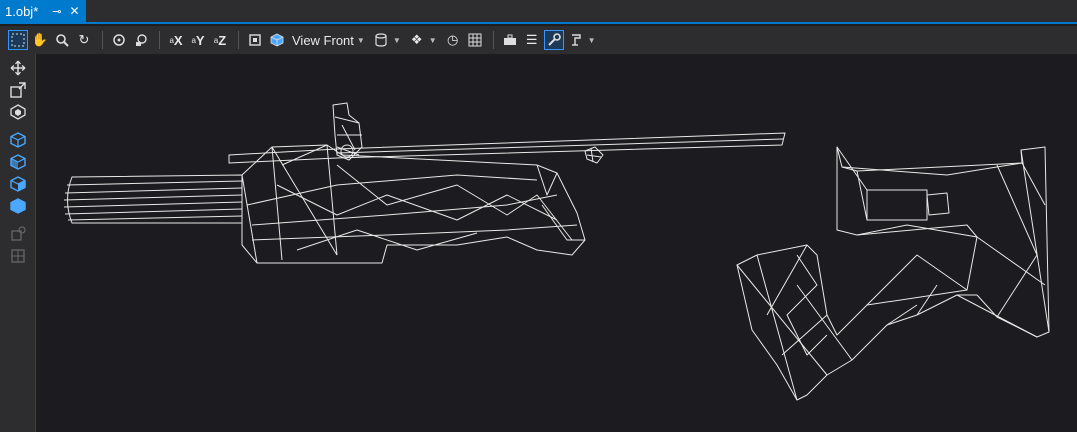 This screenshot has width=1077, height=432. Describe the element at coordinates (18, 68) in the screenshot. I see `move-icon` at that location.